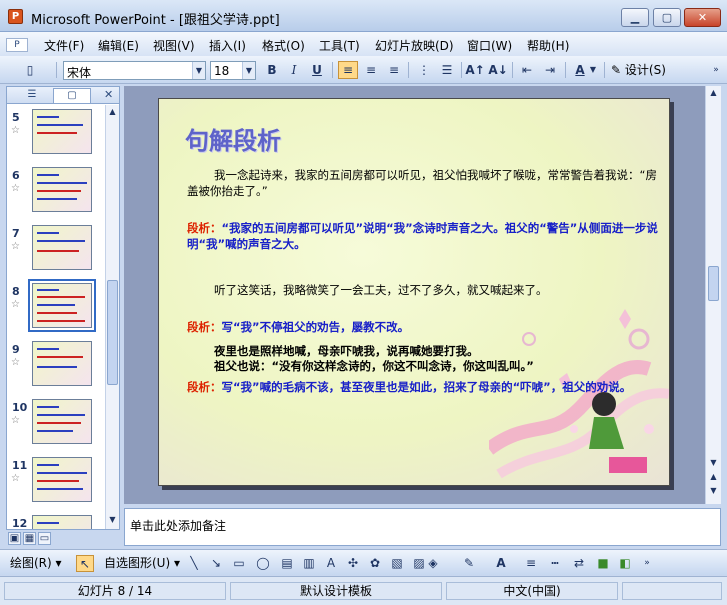 The height and width of the screenshot is (605, 727). I want to click on design-button: ✎ 设计(S), so click(641, 70).